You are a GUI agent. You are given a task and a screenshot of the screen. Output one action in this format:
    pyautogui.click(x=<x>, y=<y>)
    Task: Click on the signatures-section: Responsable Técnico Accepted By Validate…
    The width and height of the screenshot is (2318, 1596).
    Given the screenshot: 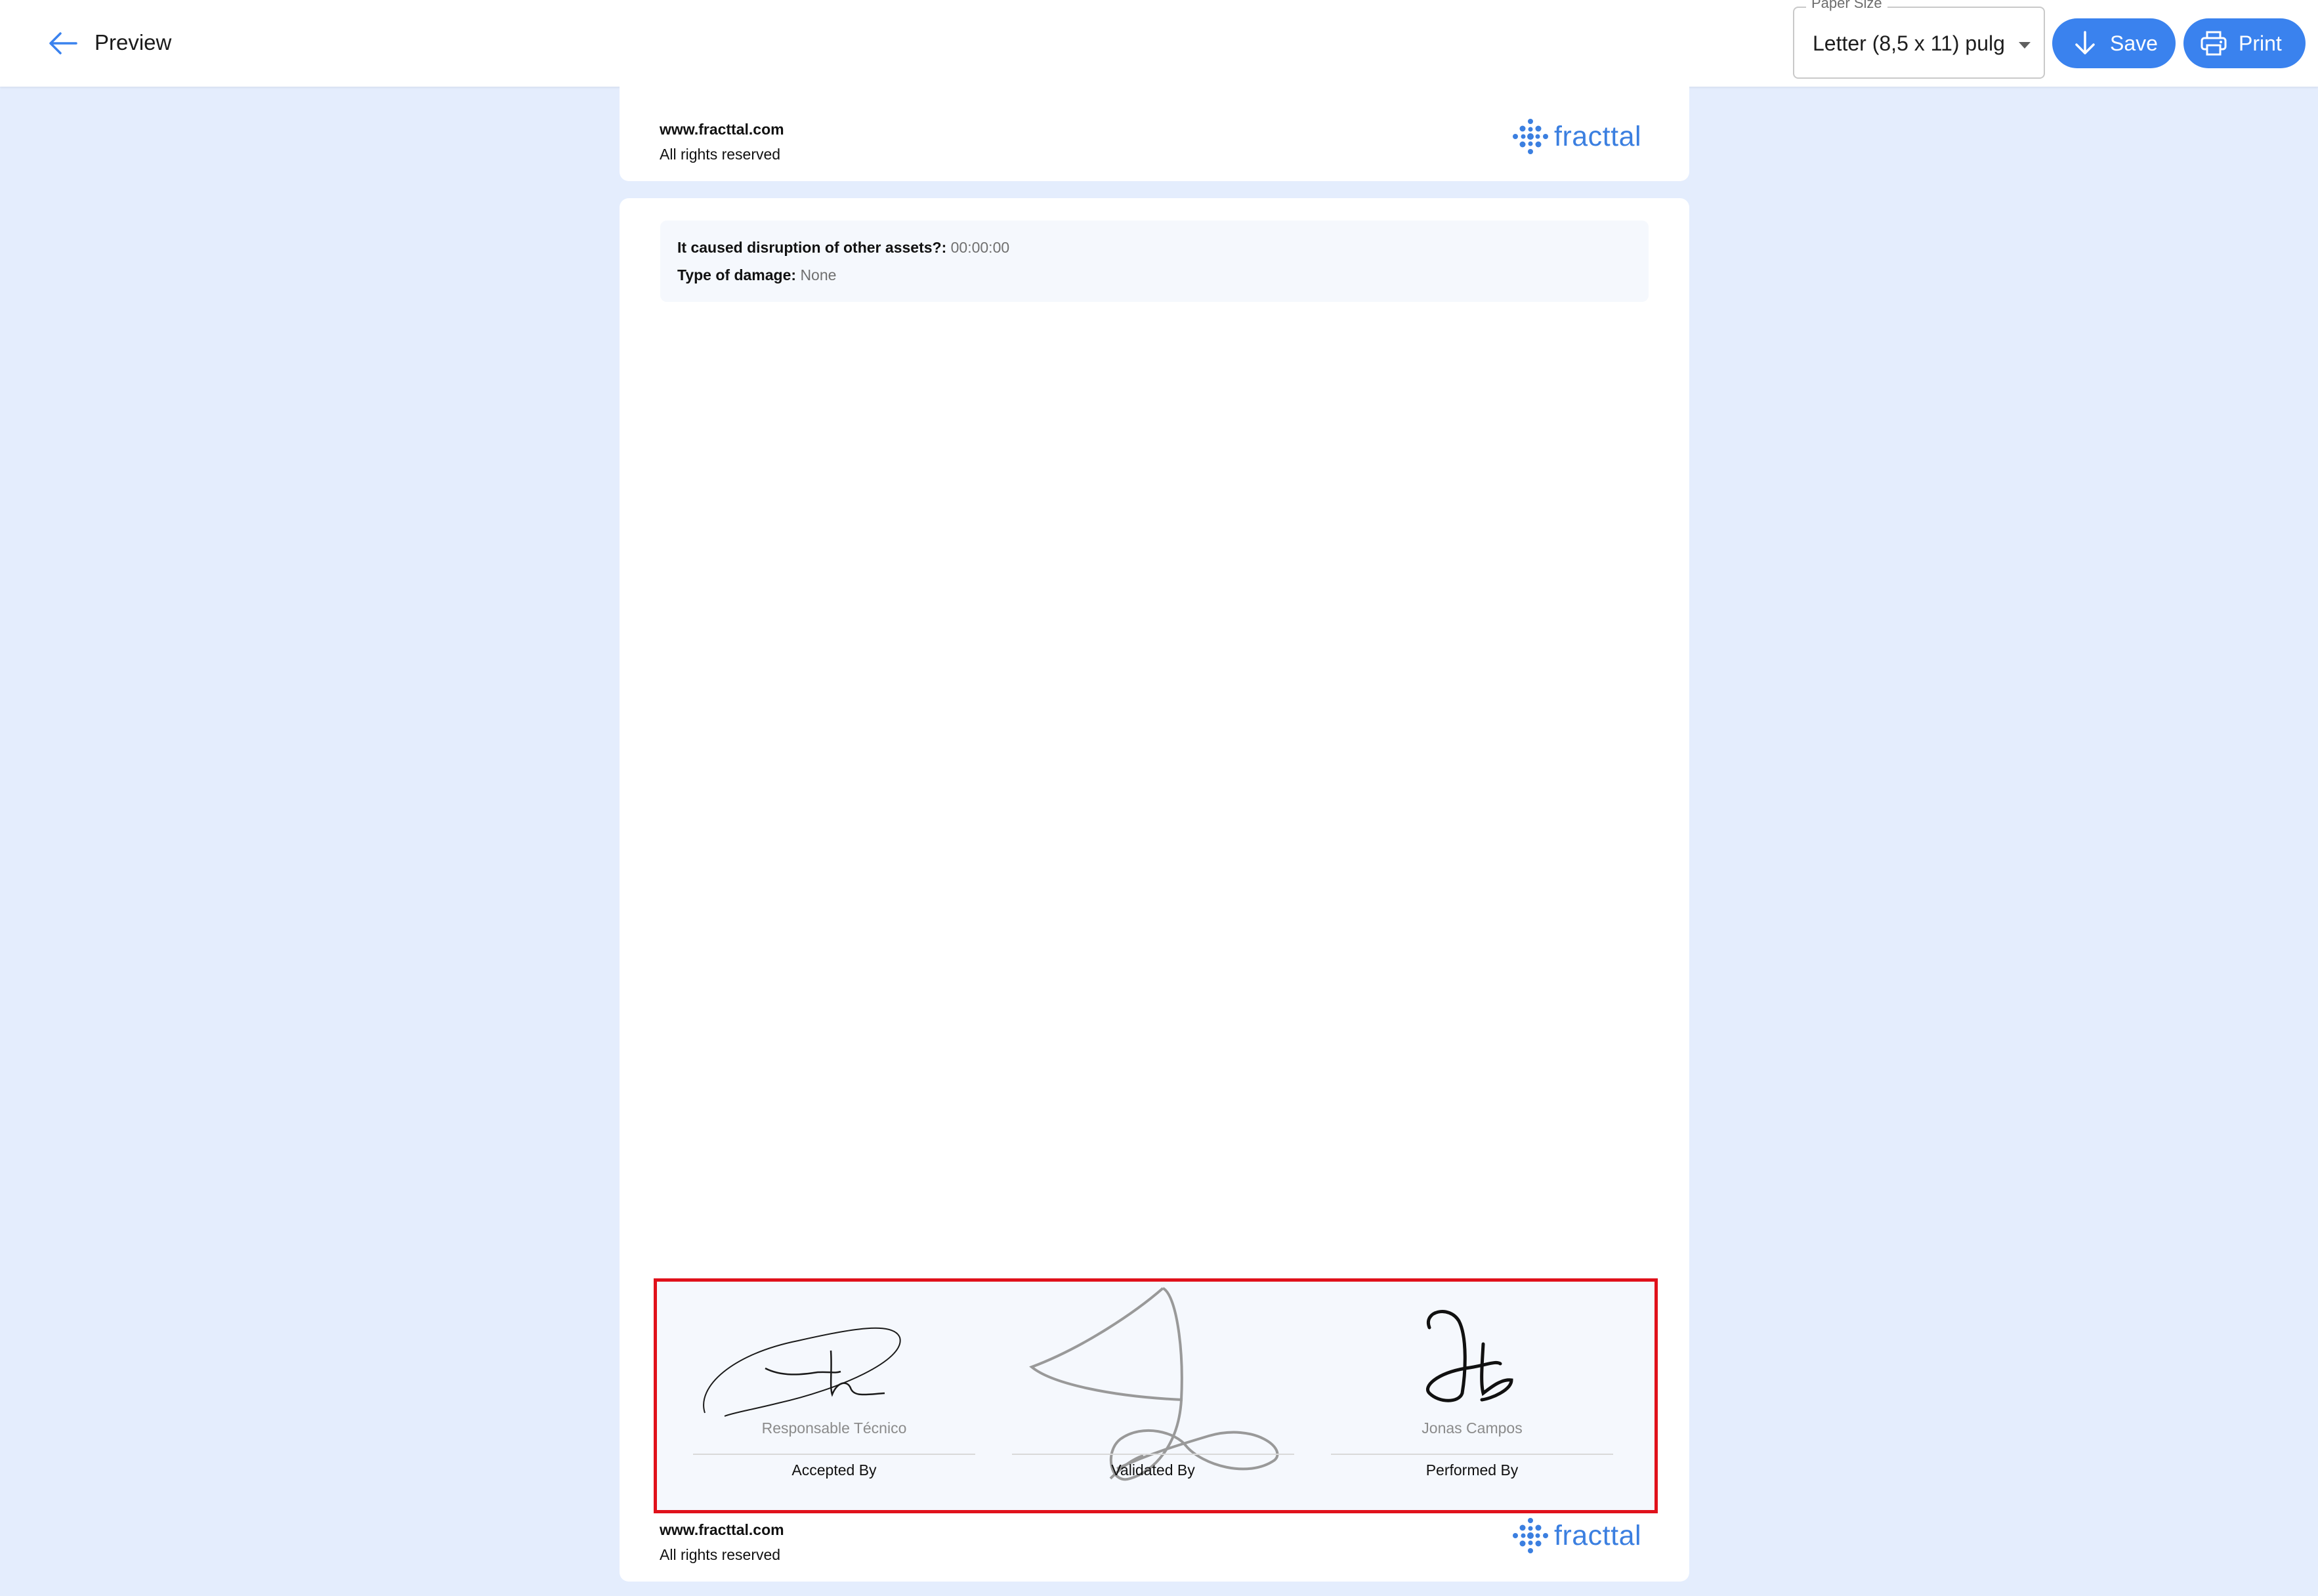 What is the action you would take?
    pyautogui.click(x=1156, y=1395)
    